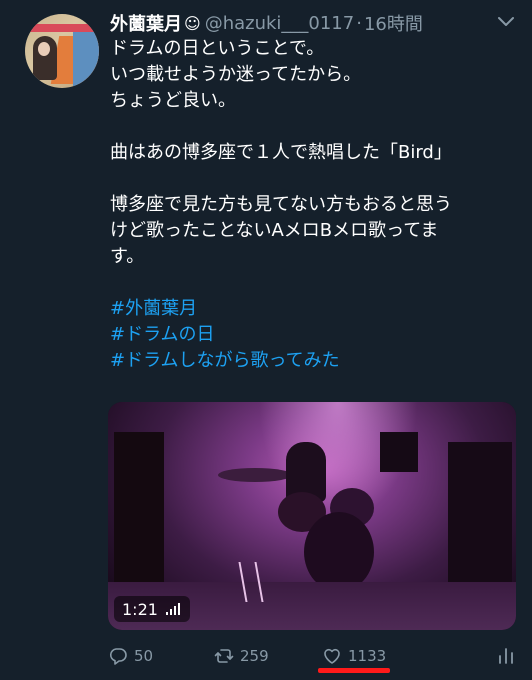 This screenshot has height=680, width=532. What do you see at coordinates (314, 656) in the screenshot?
I see `tweet-actions: 50 259 1133` at bounding box center [314, 656].